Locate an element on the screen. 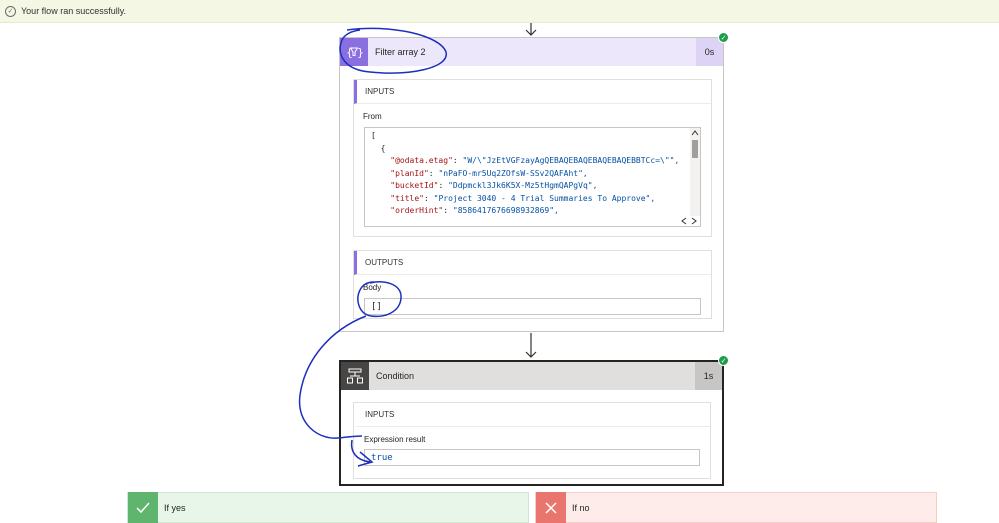 This screenshot has height=523, width=999. filter-array-icon: { } is located at coordinates (354, 52).